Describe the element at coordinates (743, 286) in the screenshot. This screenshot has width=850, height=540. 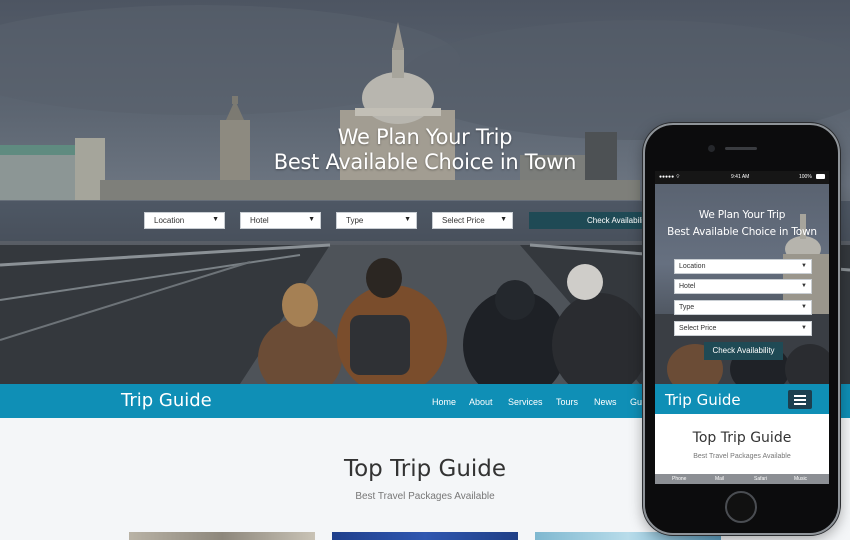
I see `phone-hotel-select: Hotel ▼` at that location.